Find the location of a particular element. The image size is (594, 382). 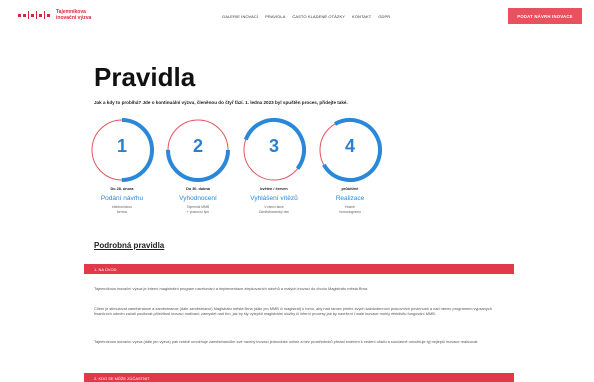

nav-item-kontakt: KONTAKT is located at coordinates (361, 16).